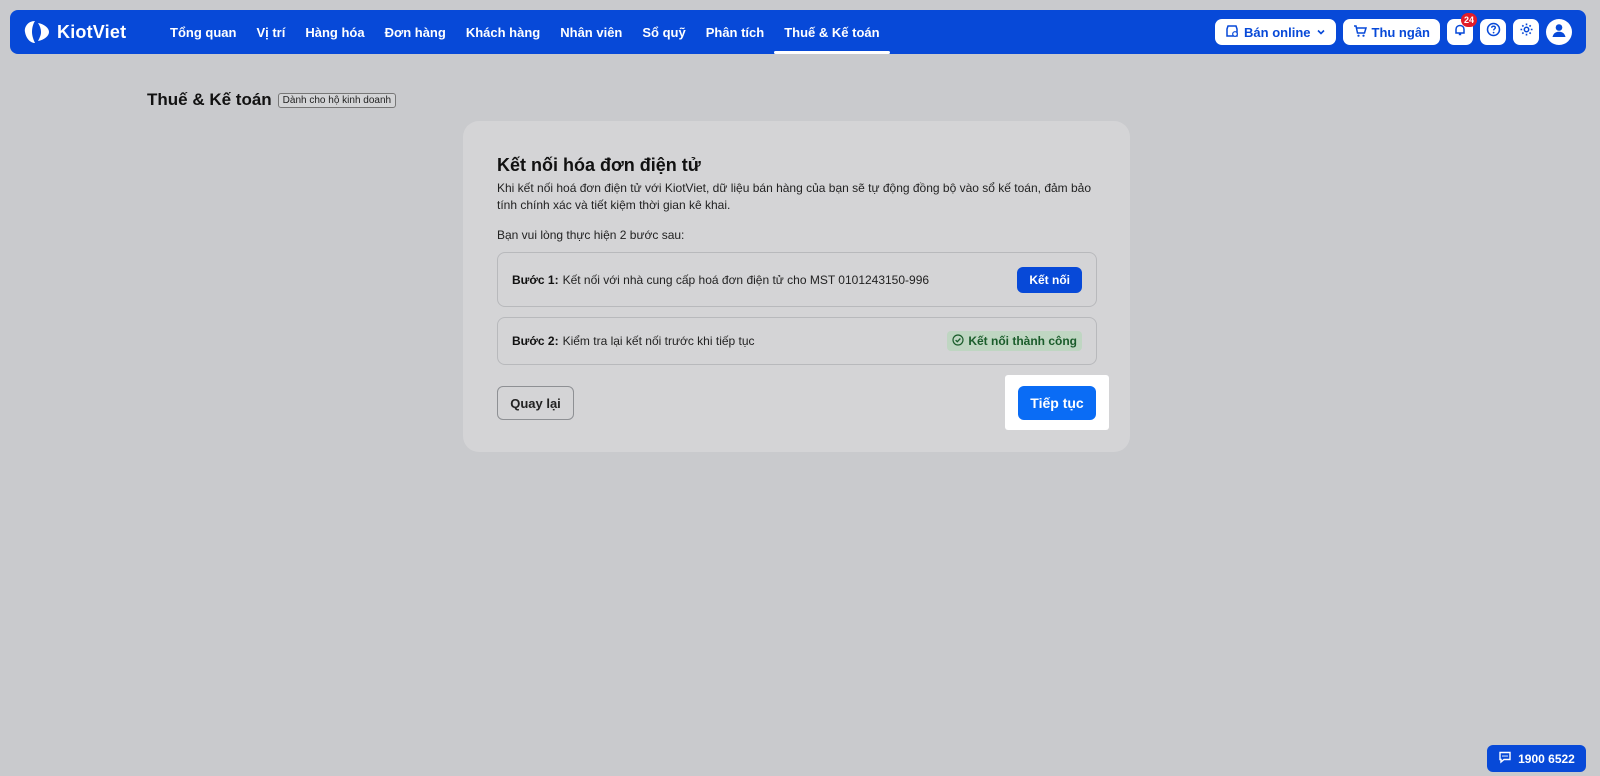 The width and height of the screenshot is (1600, 776). I want to click on connection-status-text: Kết nối thành công, so click(1022, 341).